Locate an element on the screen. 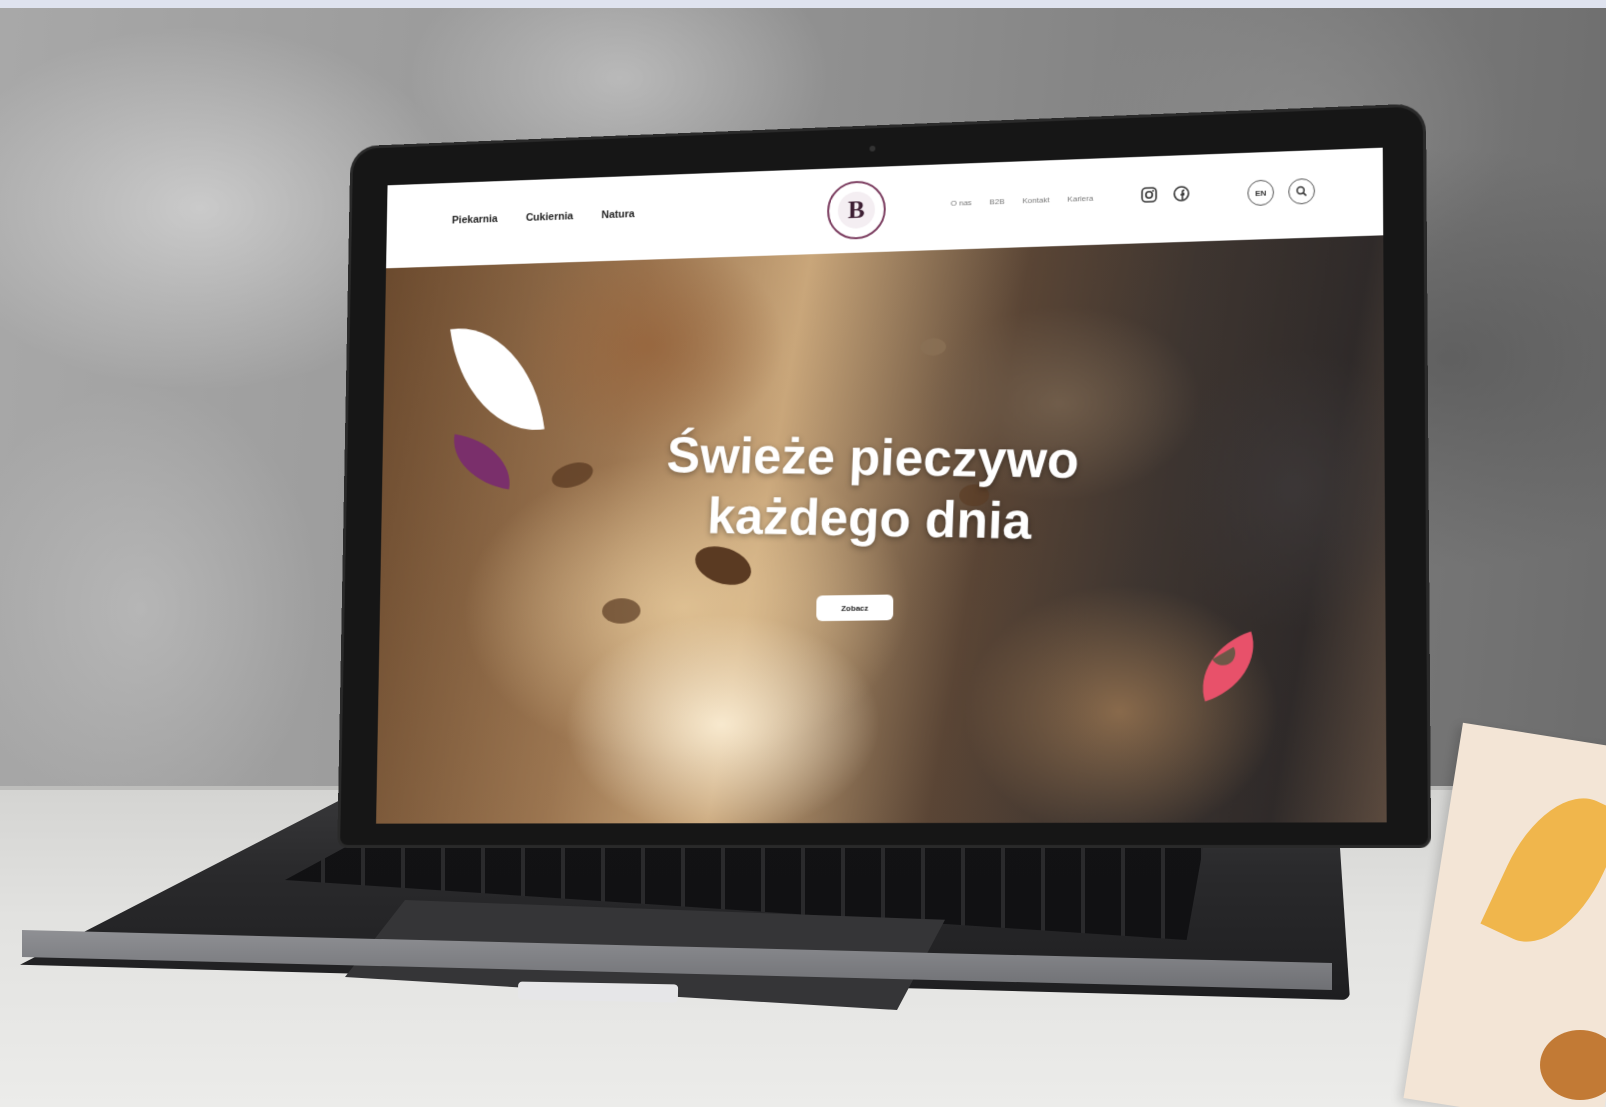 Image resolution: width=1606 pixels, height=1107 pixels. search-button is located at coordinates (1302, 191).